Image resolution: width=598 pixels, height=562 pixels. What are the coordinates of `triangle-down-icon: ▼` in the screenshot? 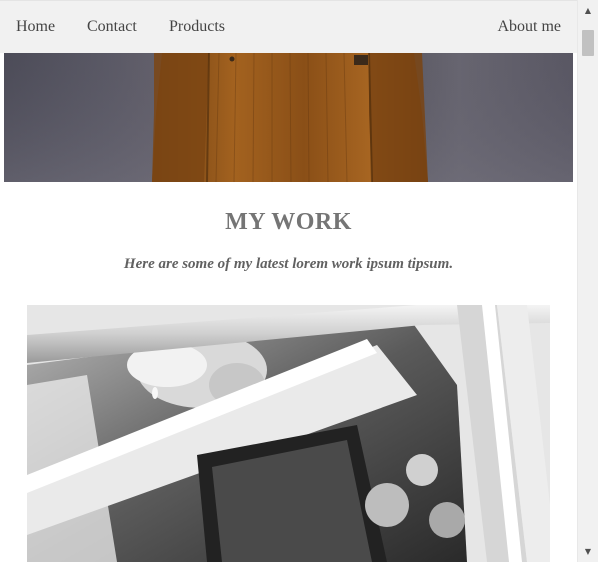 It's located at (588, 551).